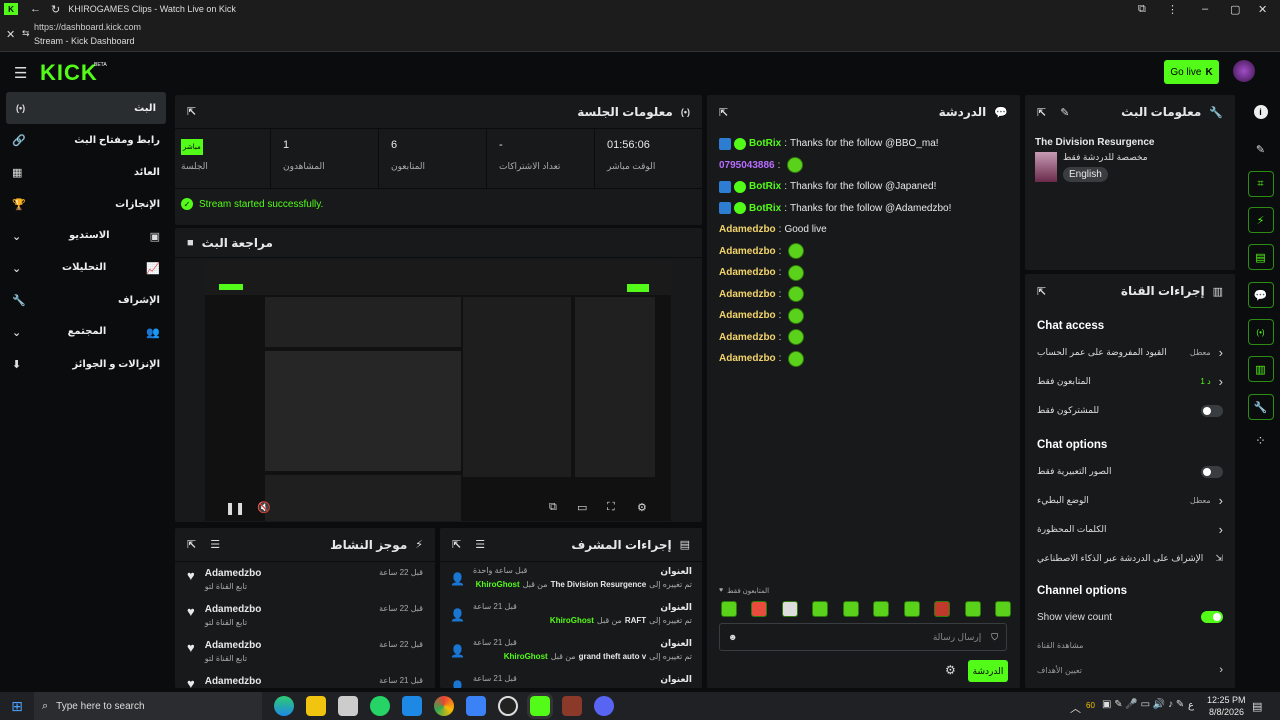 The width and height of the screenshot is (1280, 720). What do you see at coordinates (572, 706) in the screenshot?
I see `game-icon` at bounding box center [572, 706].